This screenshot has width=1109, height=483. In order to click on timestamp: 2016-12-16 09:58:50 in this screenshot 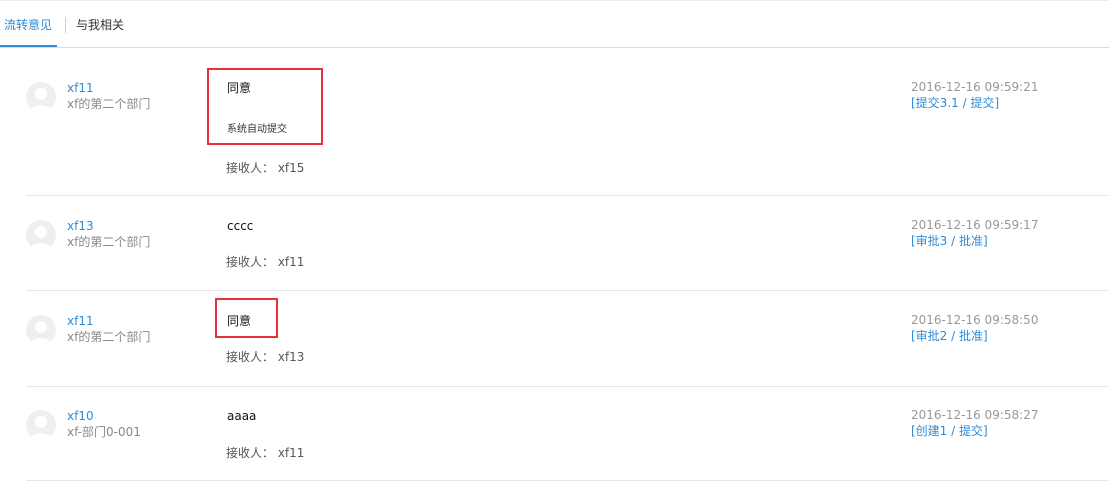, I will do `click(975, 320)`.